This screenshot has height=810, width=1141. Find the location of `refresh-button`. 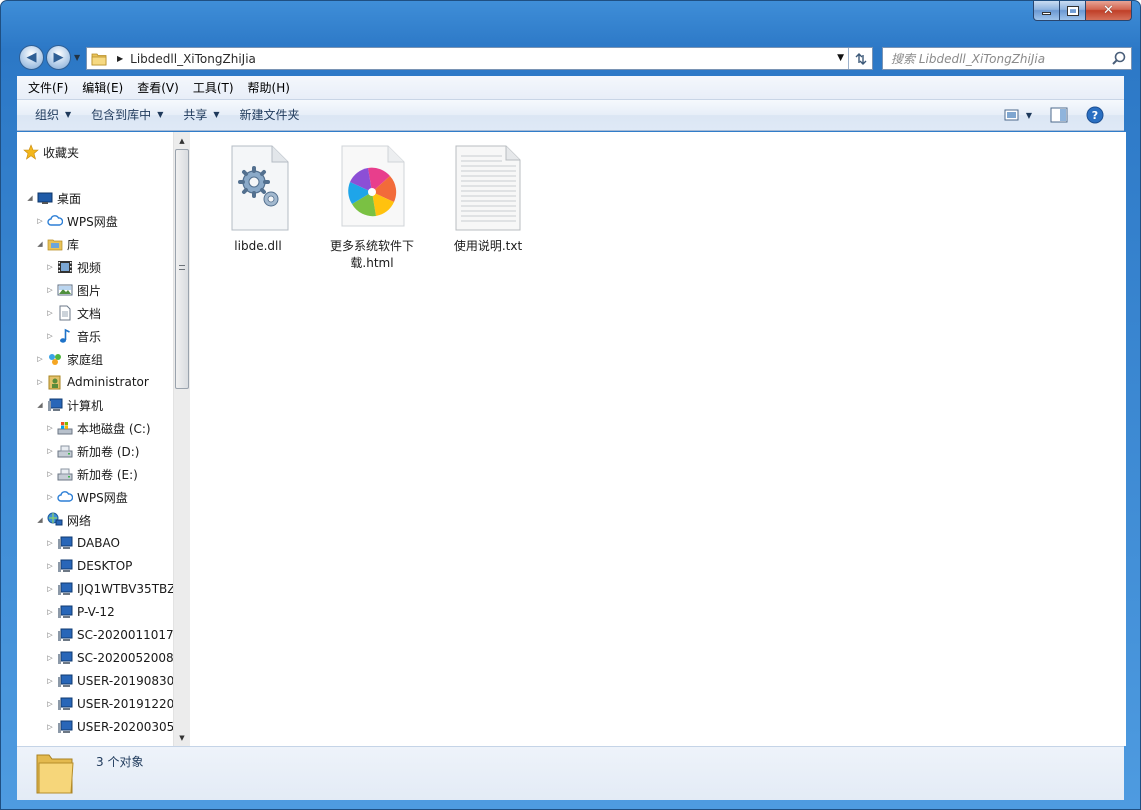

refresh-button is located at coordinates (860, 58).